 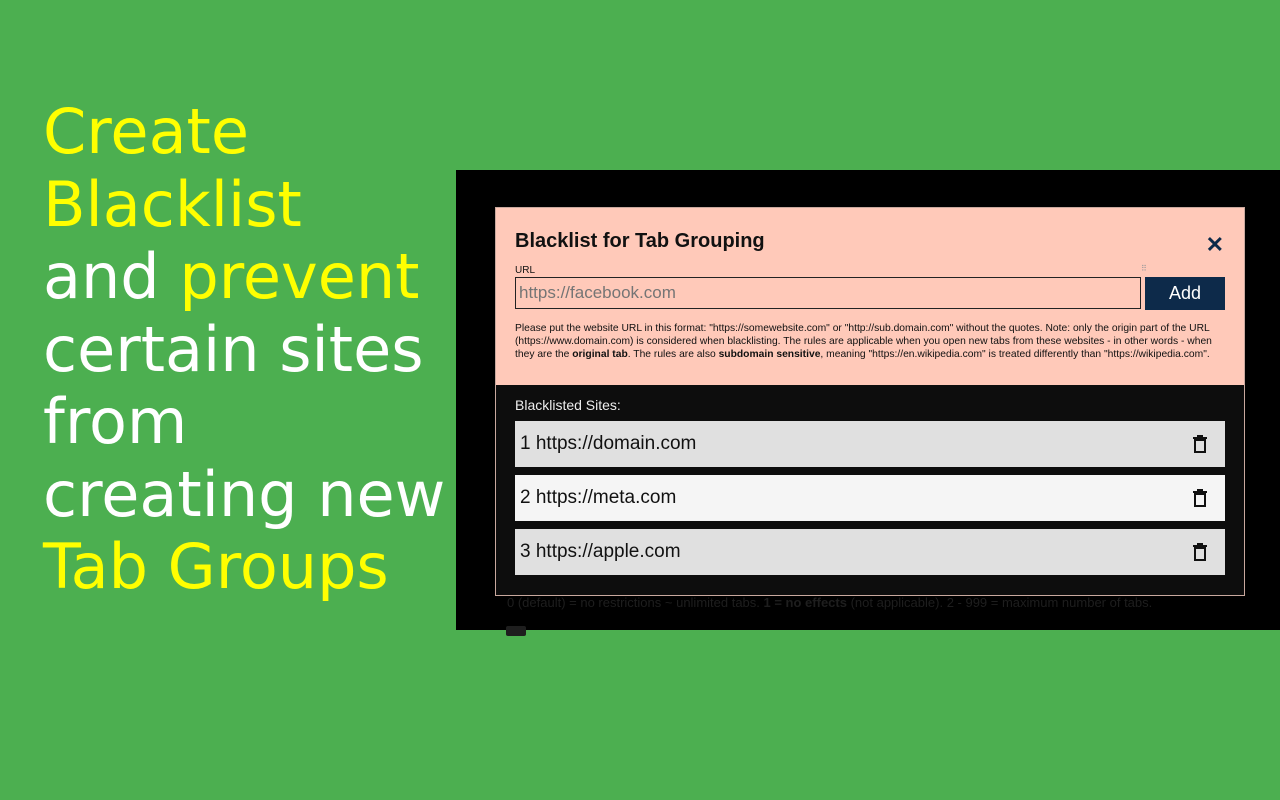 I want to click on headline-create: Create, so click(x=146, y=131).